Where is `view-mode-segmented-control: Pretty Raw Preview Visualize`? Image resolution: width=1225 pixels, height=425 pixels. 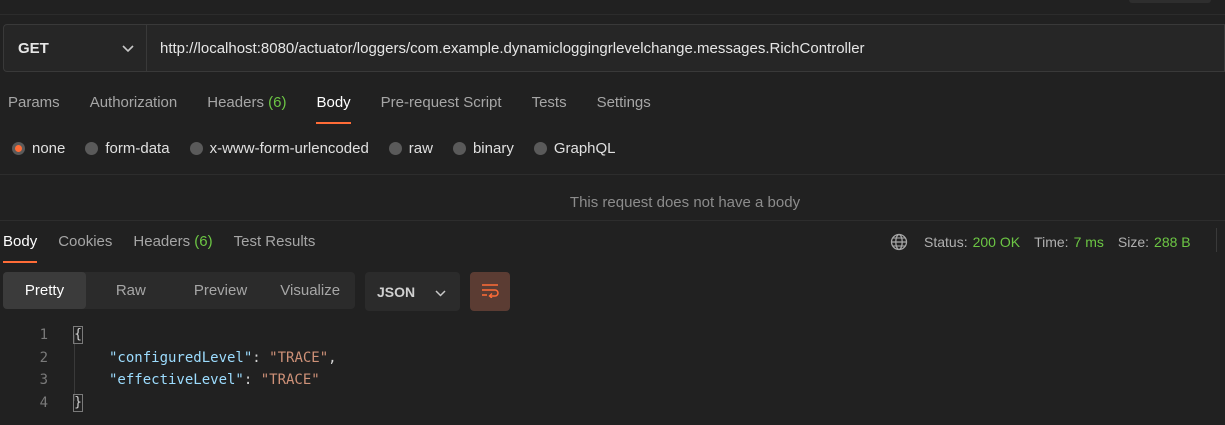 view-mode-segmented-control: Pretty Raw Preview Visualize is located at coordinates (179, 290).